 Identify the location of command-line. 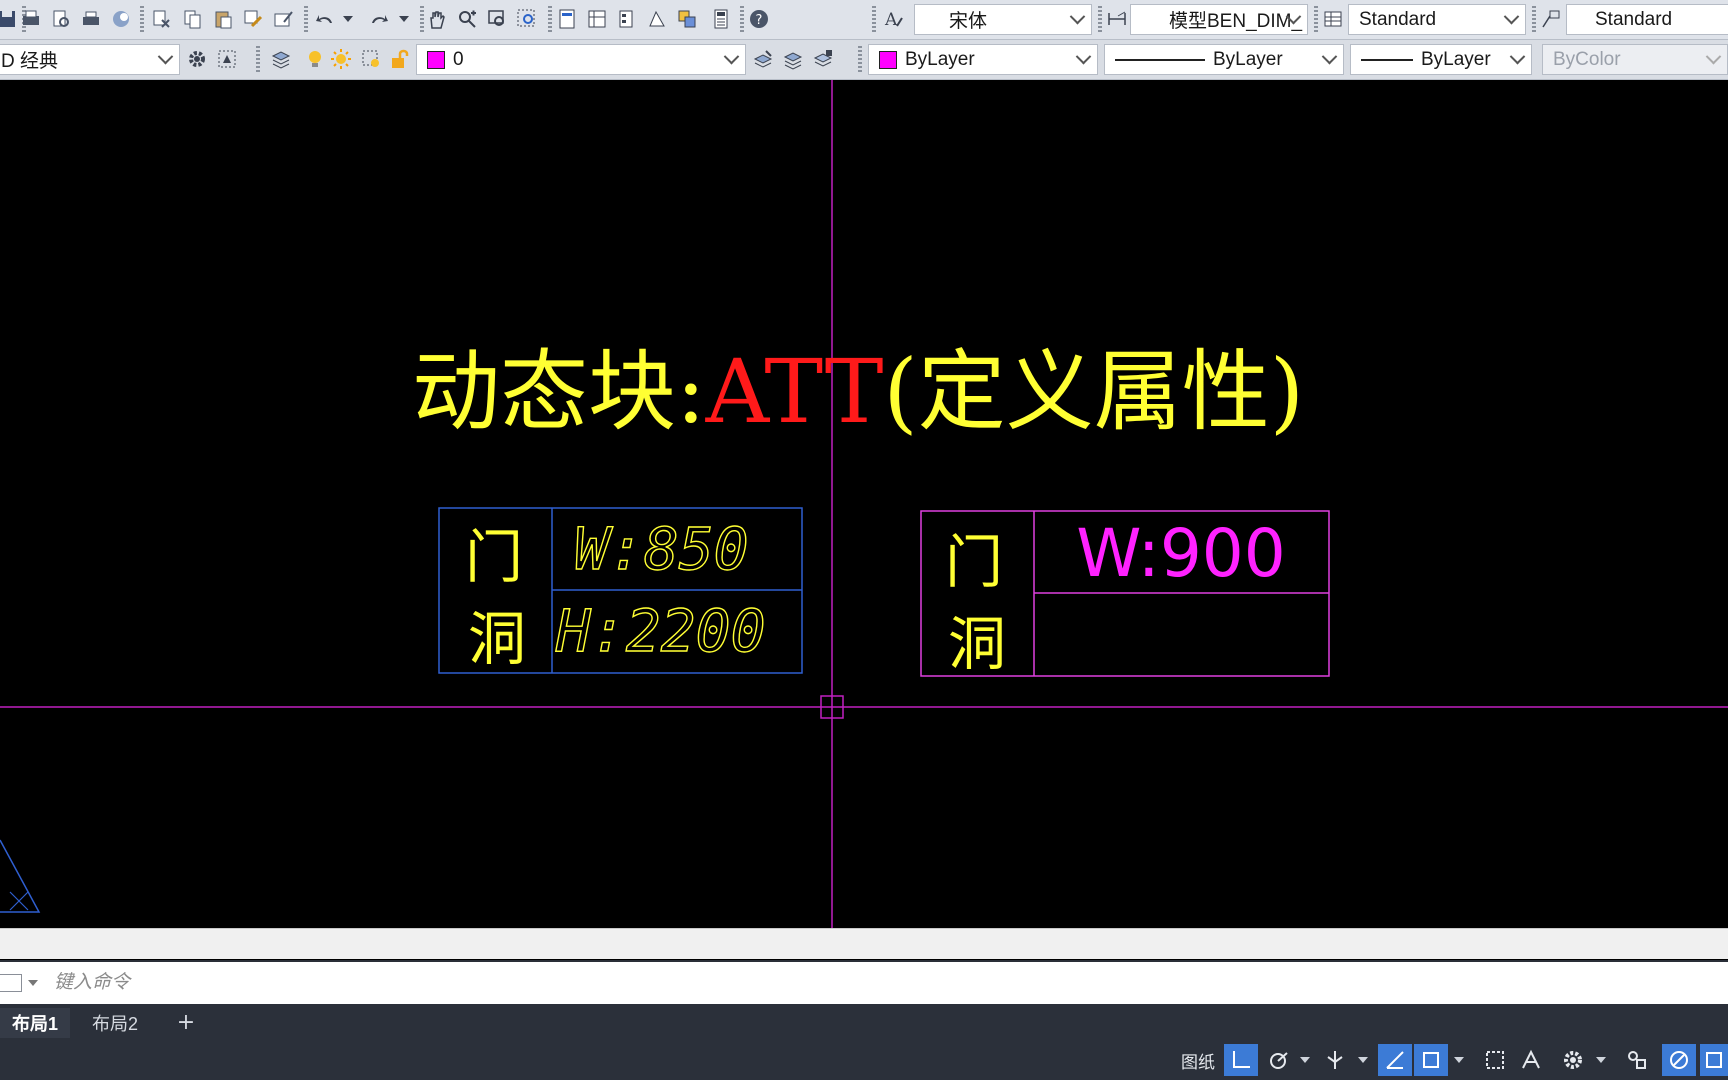
(864, 982).